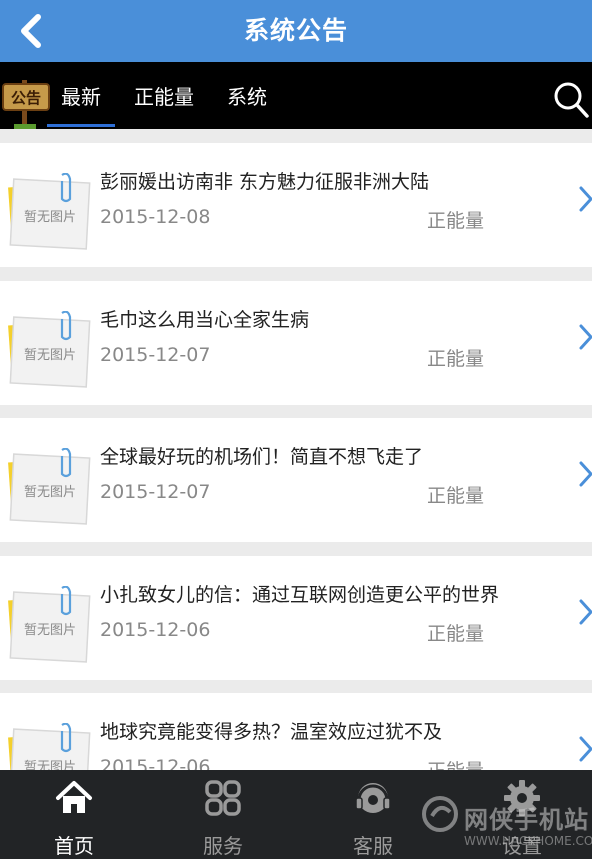 The height and width of the screenshot is (859, 592). What do you see at coordinates (296, 205) in the screenshot?
I see `news-list-item: 暂无图片 彭丽媛出访南非 东方魅力征服非洲大陆 2015-12-08 正能量` at bounding box center [296, 205].